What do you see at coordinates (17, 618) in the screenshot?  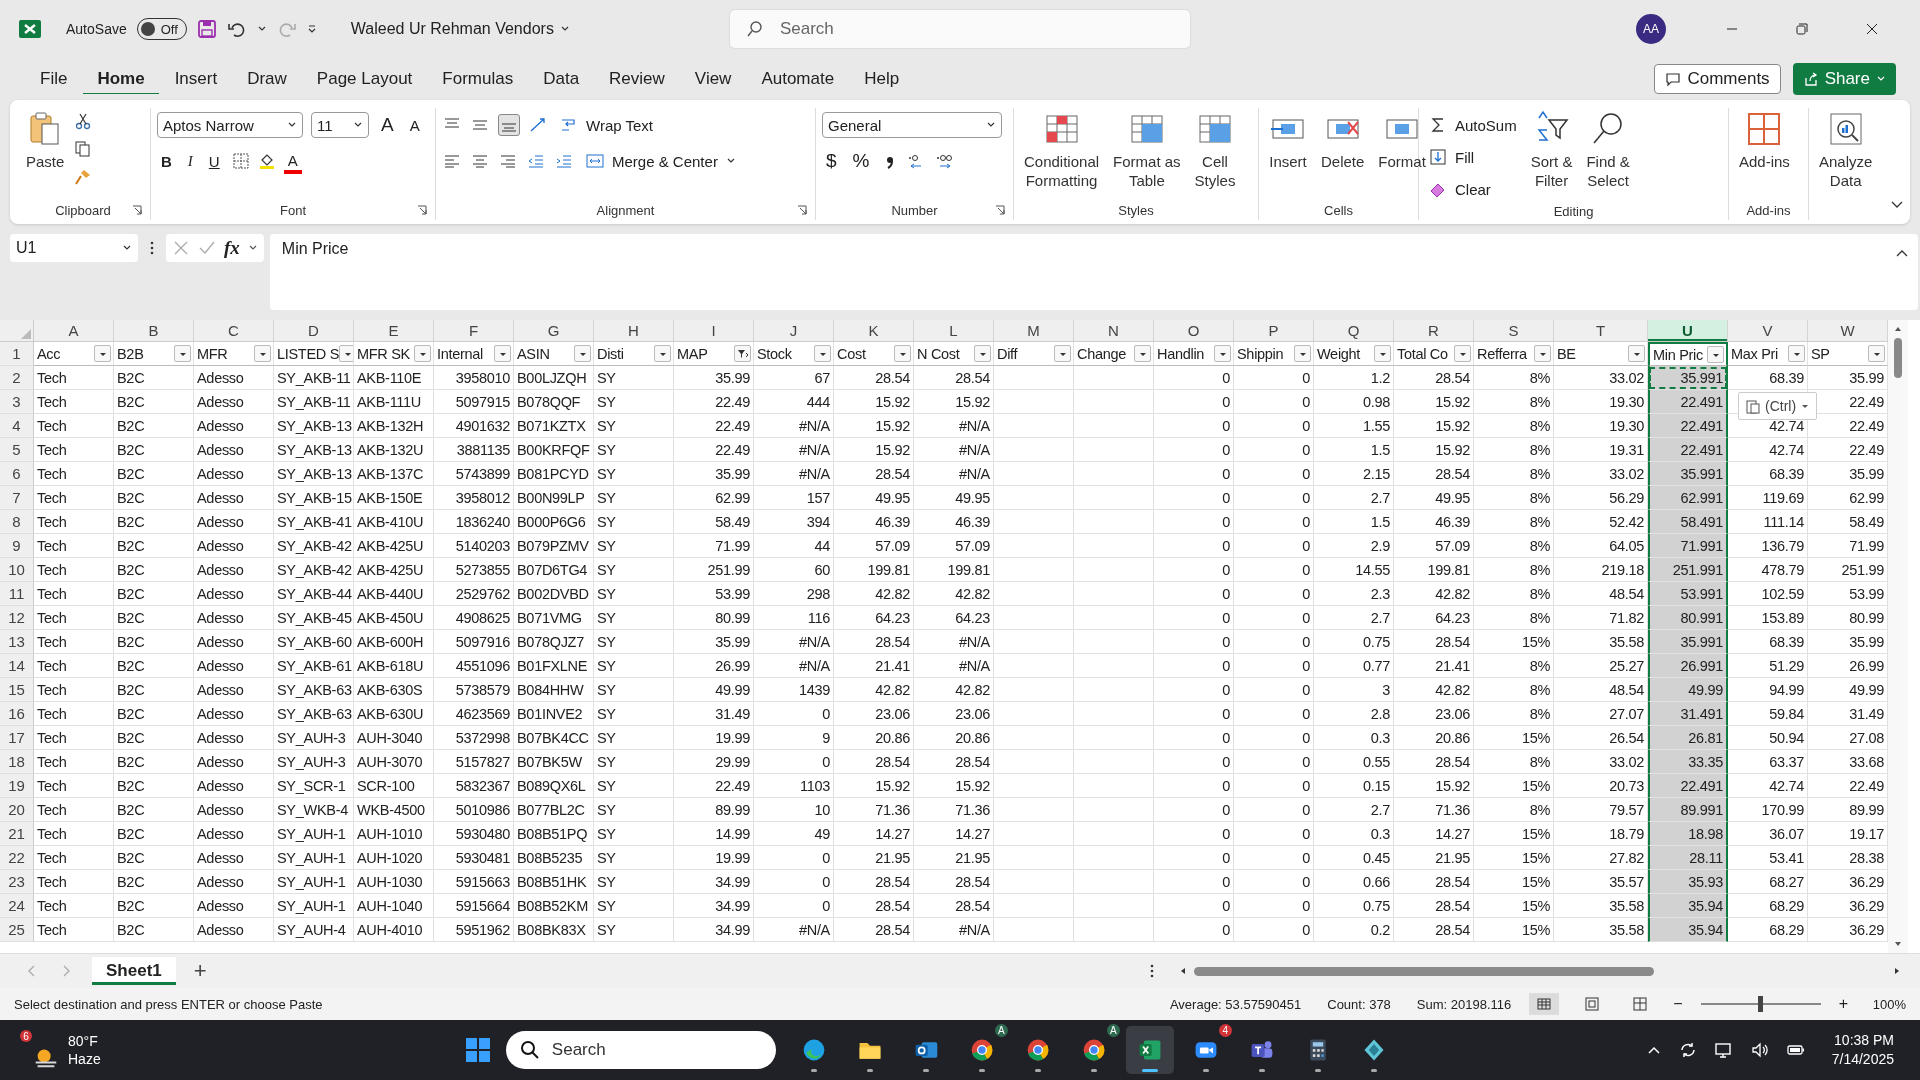 I see `row-heading: 12` at bounding box center [17, 618].